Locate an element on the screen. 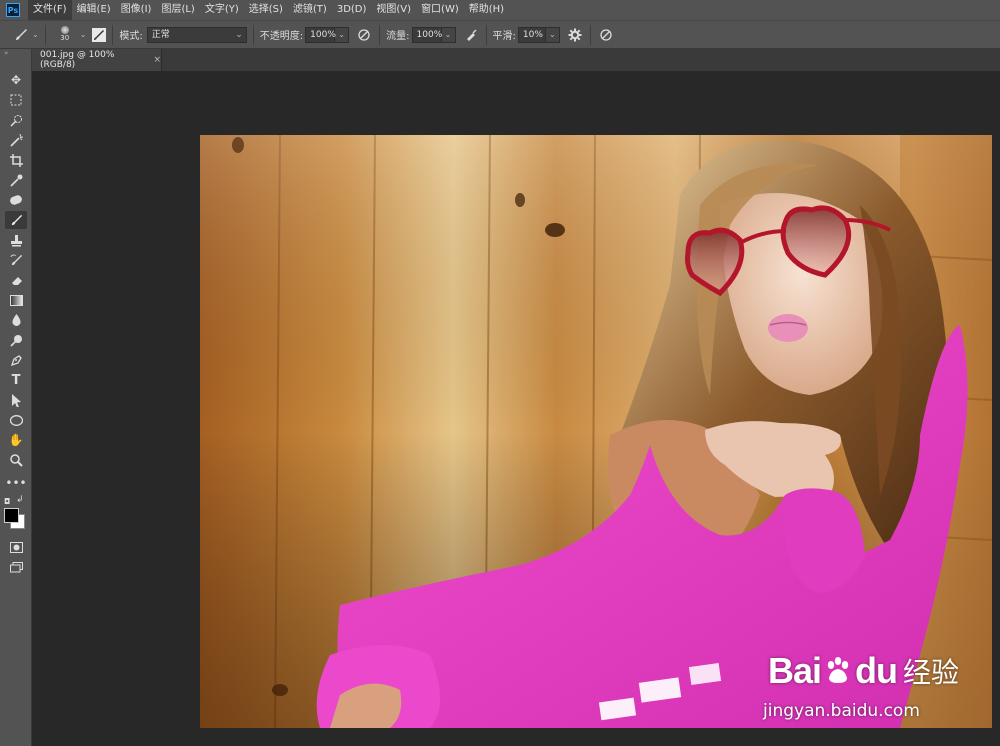  healing-brush-tool-icon is located at coordinates (16, 200).